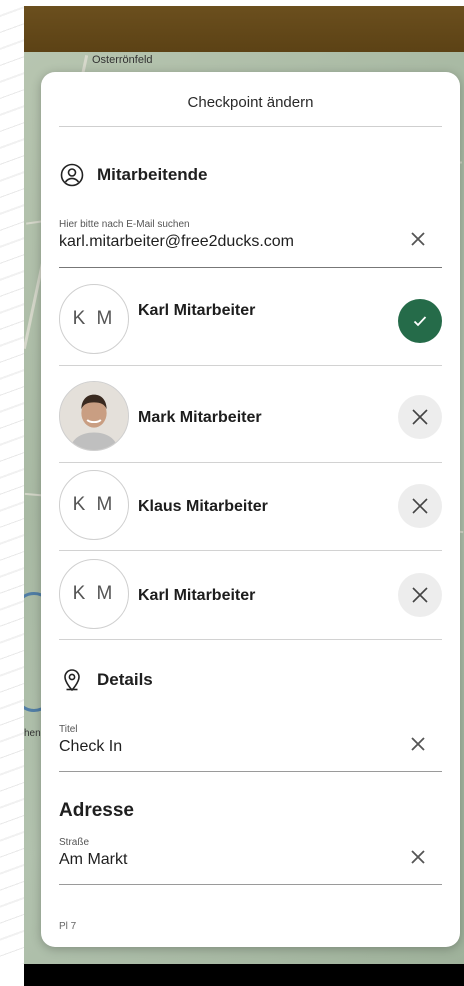 This screenshot has height=986, width=464. What do you see at coordinates (418, 744) in the screenshot?
I see `clear-title-icon` at bounding box center [418, 744].